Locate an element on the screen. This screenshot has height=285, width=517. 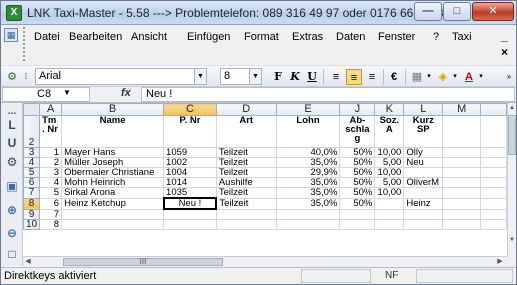
header-cell-extra is located at coordinates (493, 131).